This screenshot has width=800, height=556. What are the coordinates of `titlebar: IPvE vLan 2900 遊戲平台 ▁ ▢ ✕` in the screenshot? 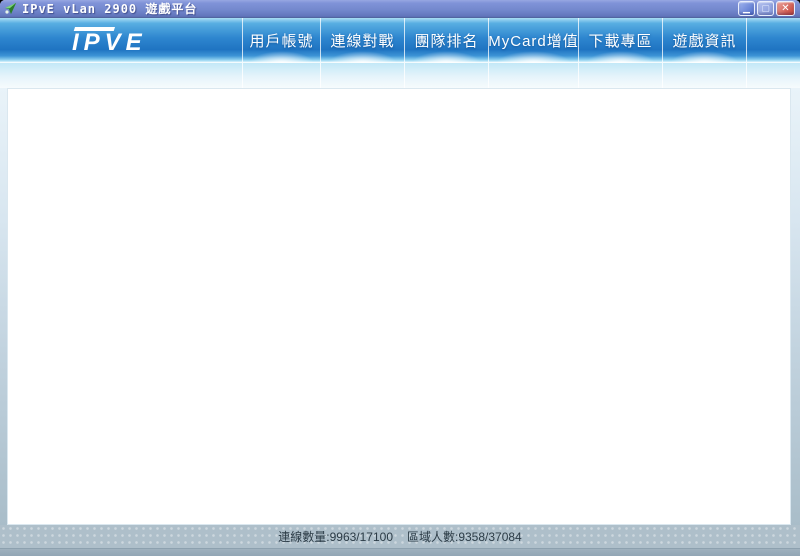 It's located at (400, 9).